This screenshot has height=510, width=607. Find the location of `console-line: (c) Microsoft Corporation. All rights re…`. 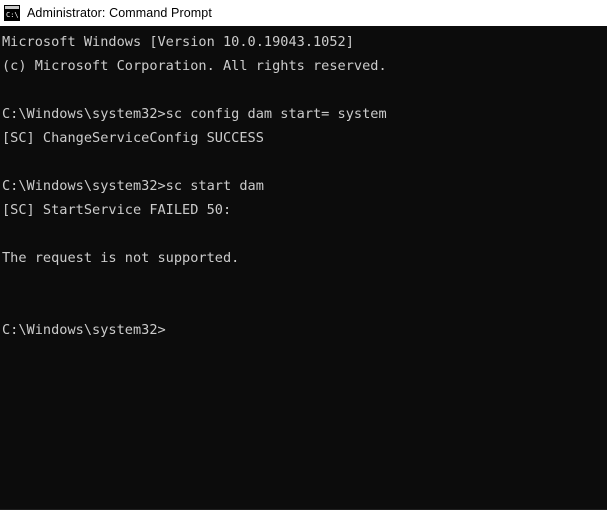

console-line: (c) Microsoft Corporation. All rights re… is located at coordinates (194, 66).